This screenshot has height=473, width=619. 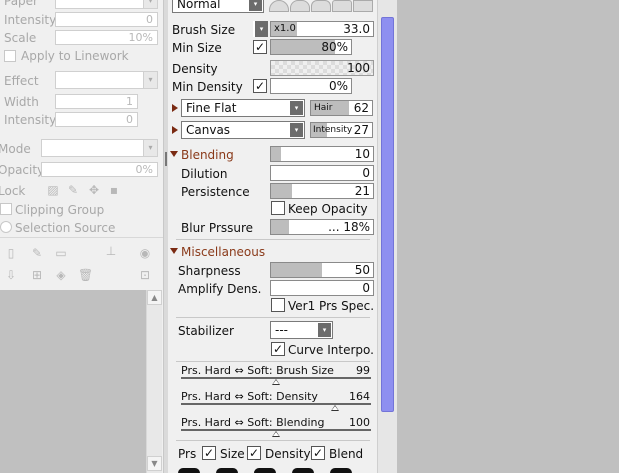 I want to click on scale-field: 10%, so click(x=106, y=37).